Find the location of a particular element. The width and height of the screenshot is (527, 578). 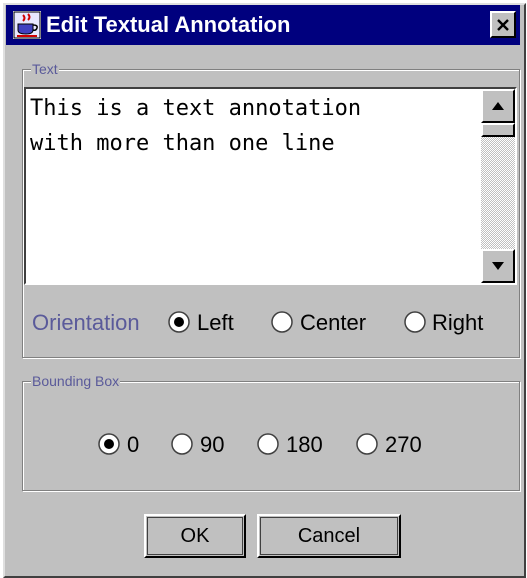

bbox-90-radio is located at coordinates (182, 444).